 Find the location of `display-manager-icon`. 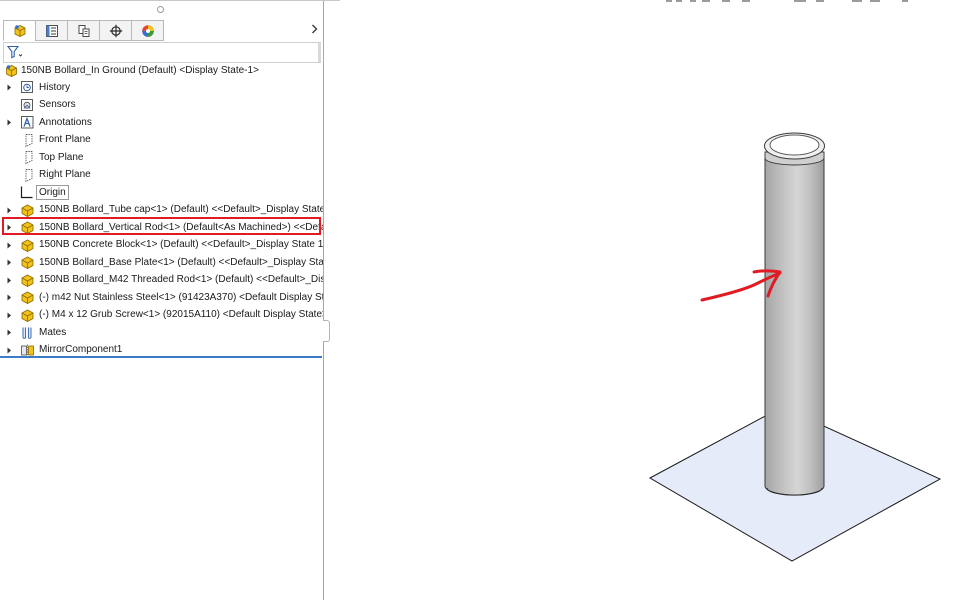

display-manager-icon is located at coordinates (147, 30).